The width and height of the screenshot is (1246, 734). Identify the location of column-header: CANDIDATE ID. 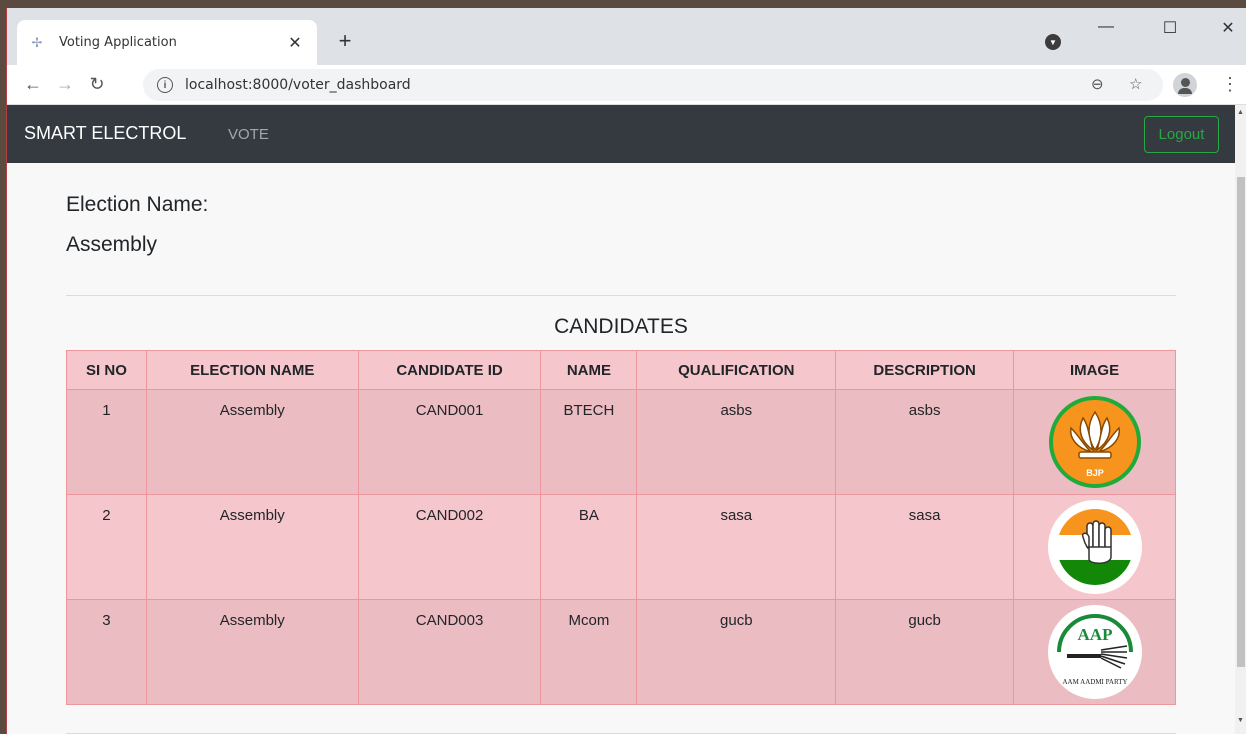
(449, 370).